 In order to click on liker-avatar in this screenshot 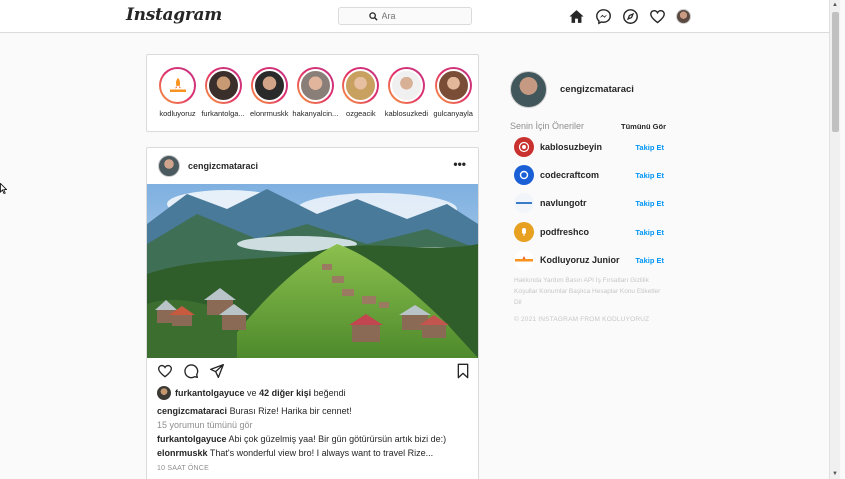, I will do `click(164, 393)`.